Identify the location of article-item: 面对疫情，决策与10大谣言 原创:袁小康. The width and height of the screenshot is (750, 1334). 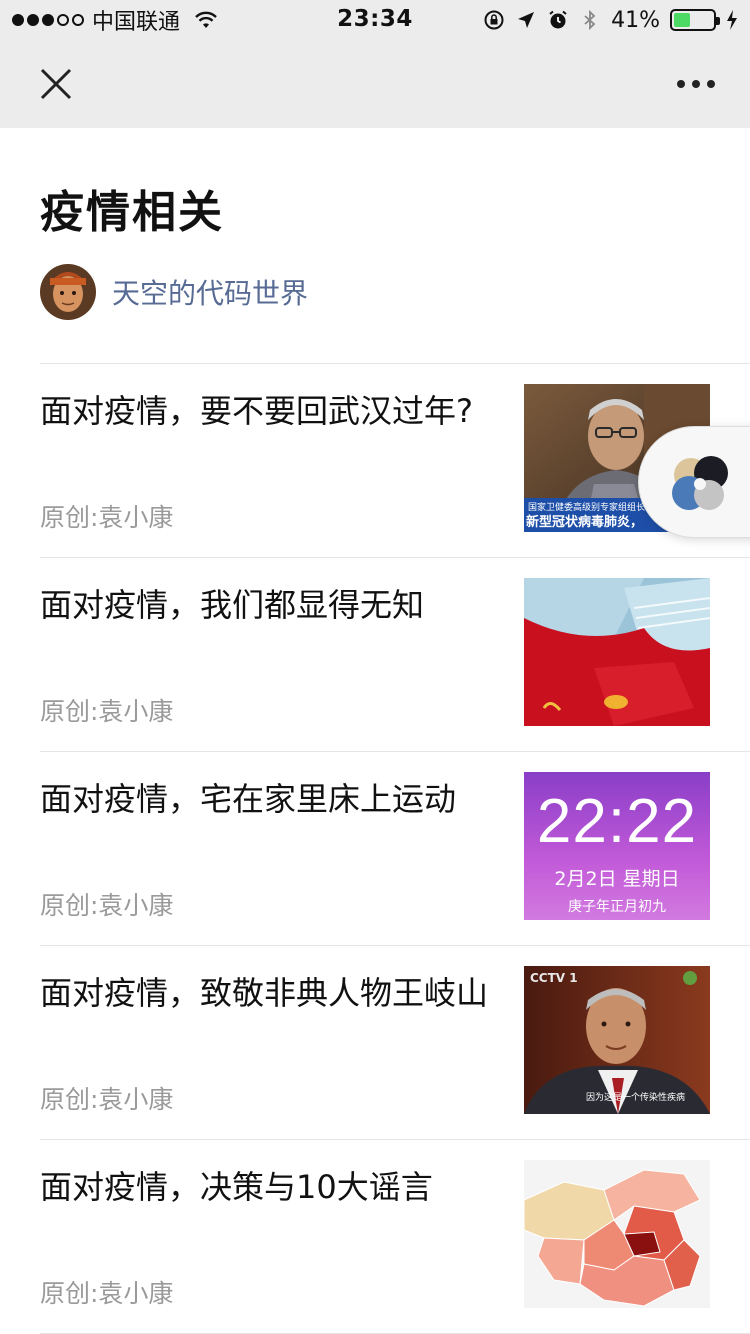
(395, 1236).